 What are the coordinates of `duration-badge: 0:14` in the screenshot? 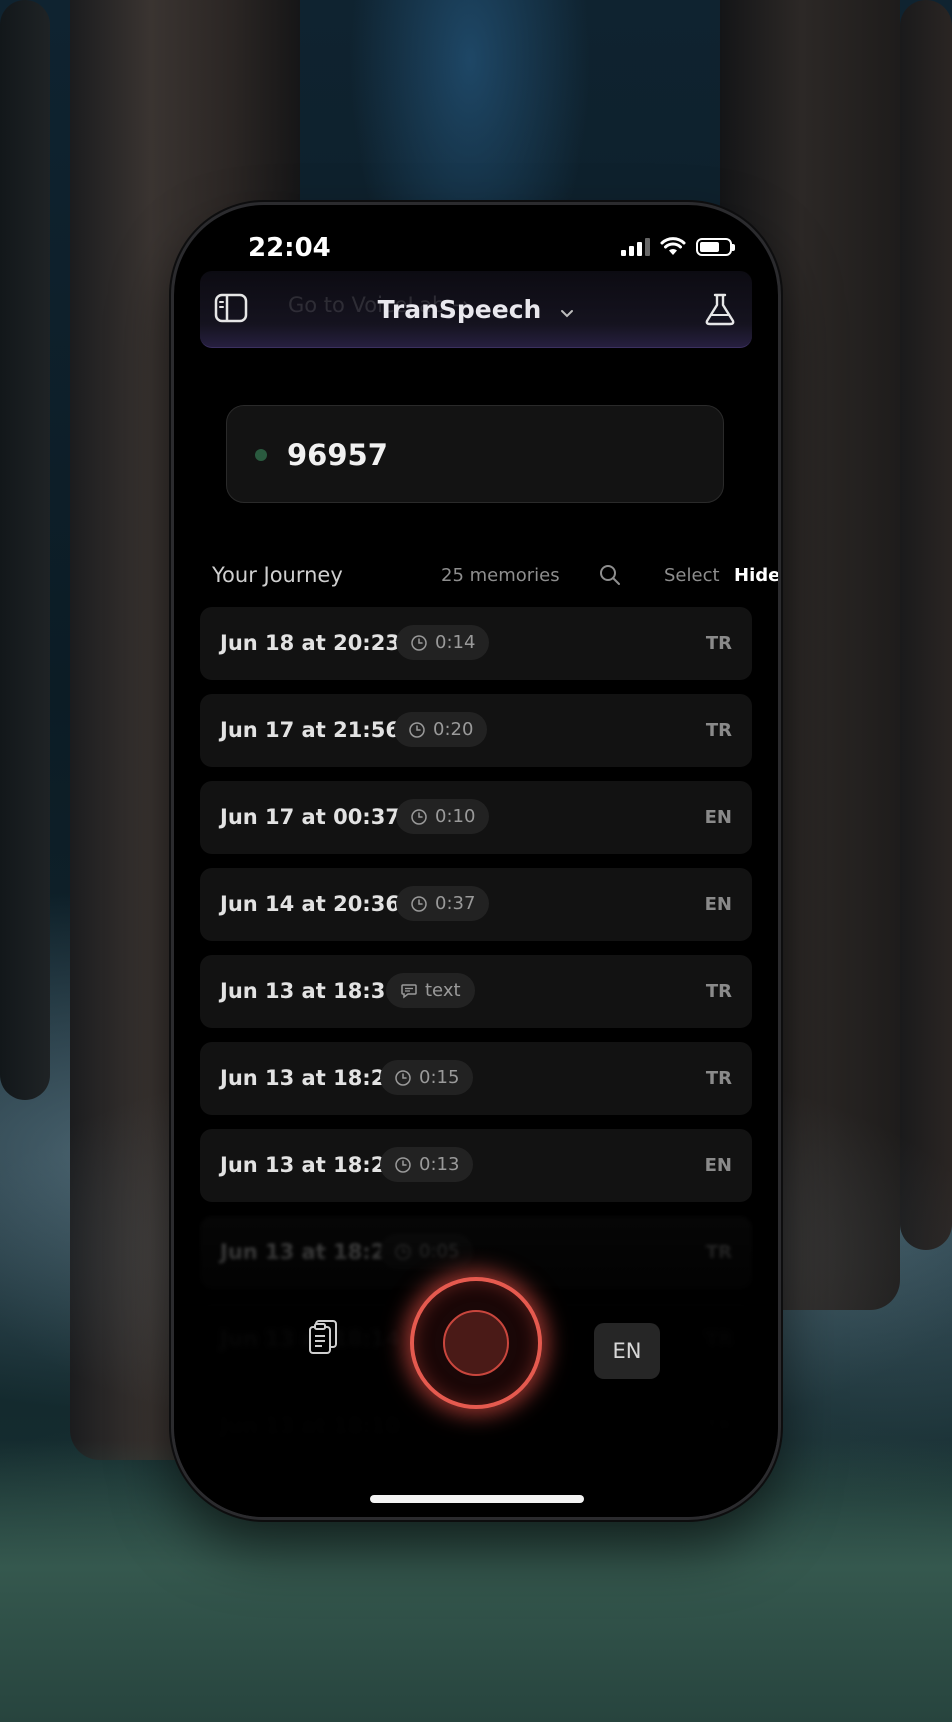 It's located at (443, 642).